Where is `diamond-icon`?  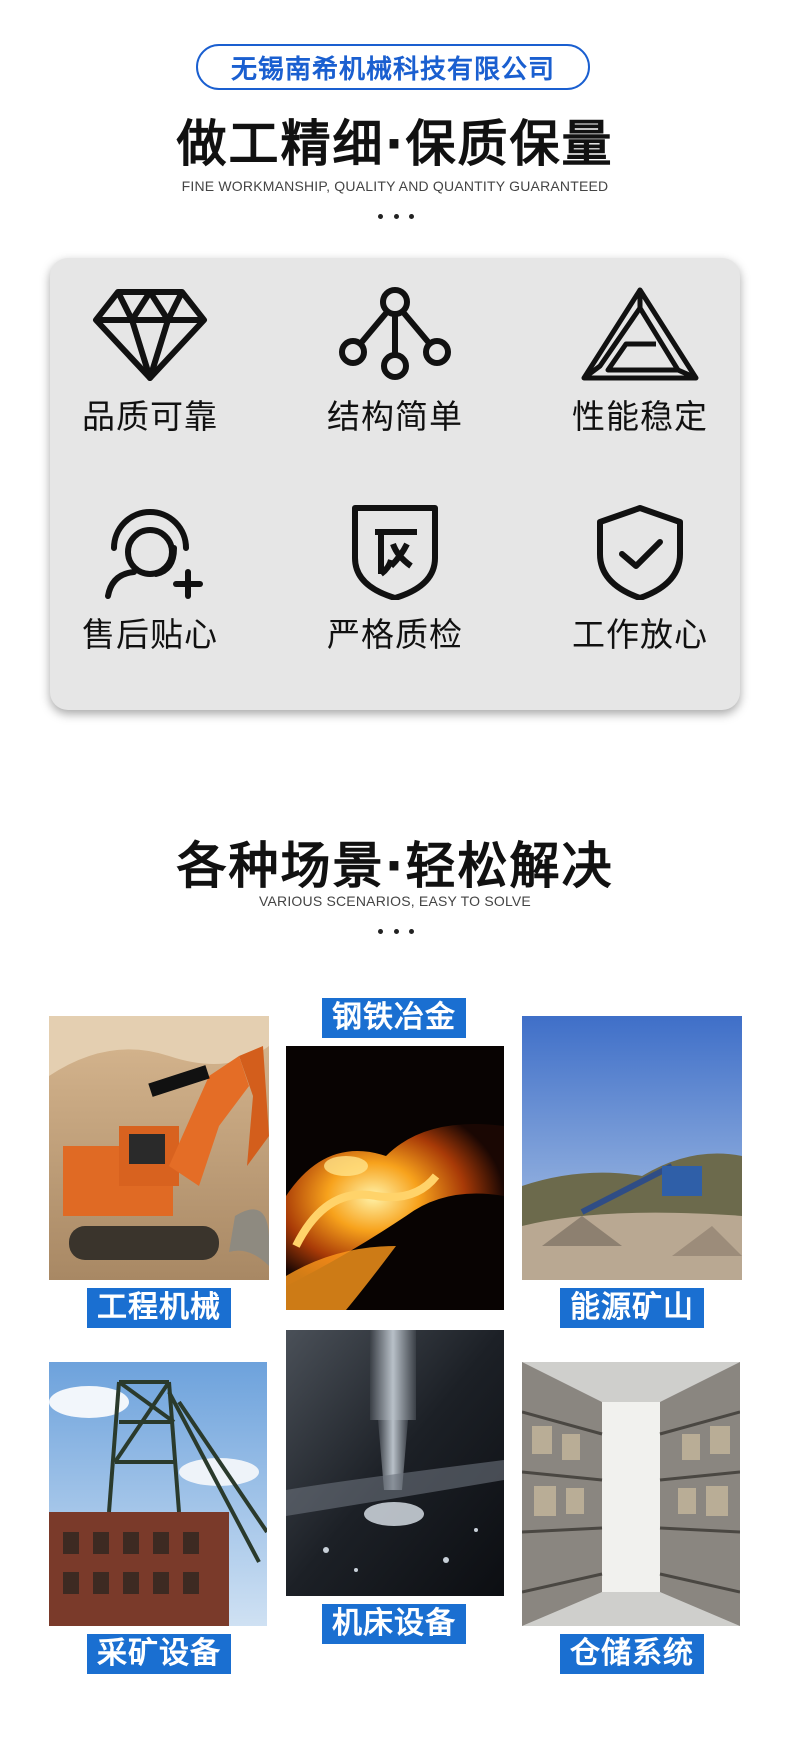
diamond-icon is located at coordinates (150, 335).